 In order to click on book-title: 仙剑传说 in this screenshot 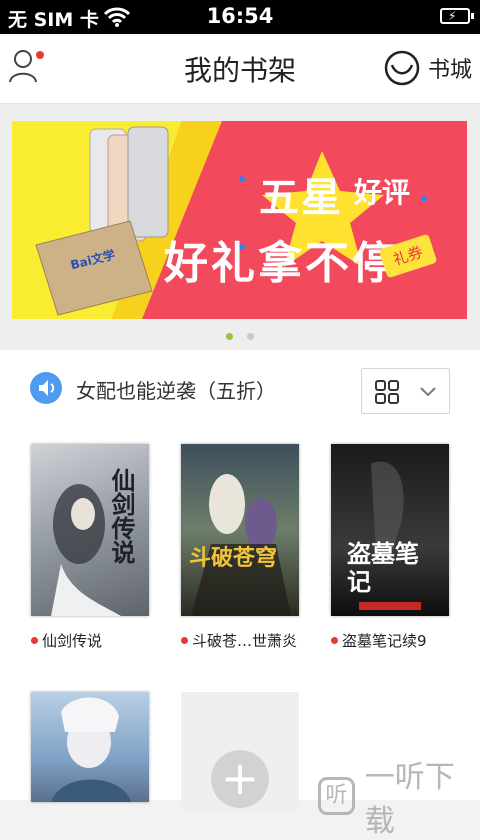, I will do `click(106, 640)`.